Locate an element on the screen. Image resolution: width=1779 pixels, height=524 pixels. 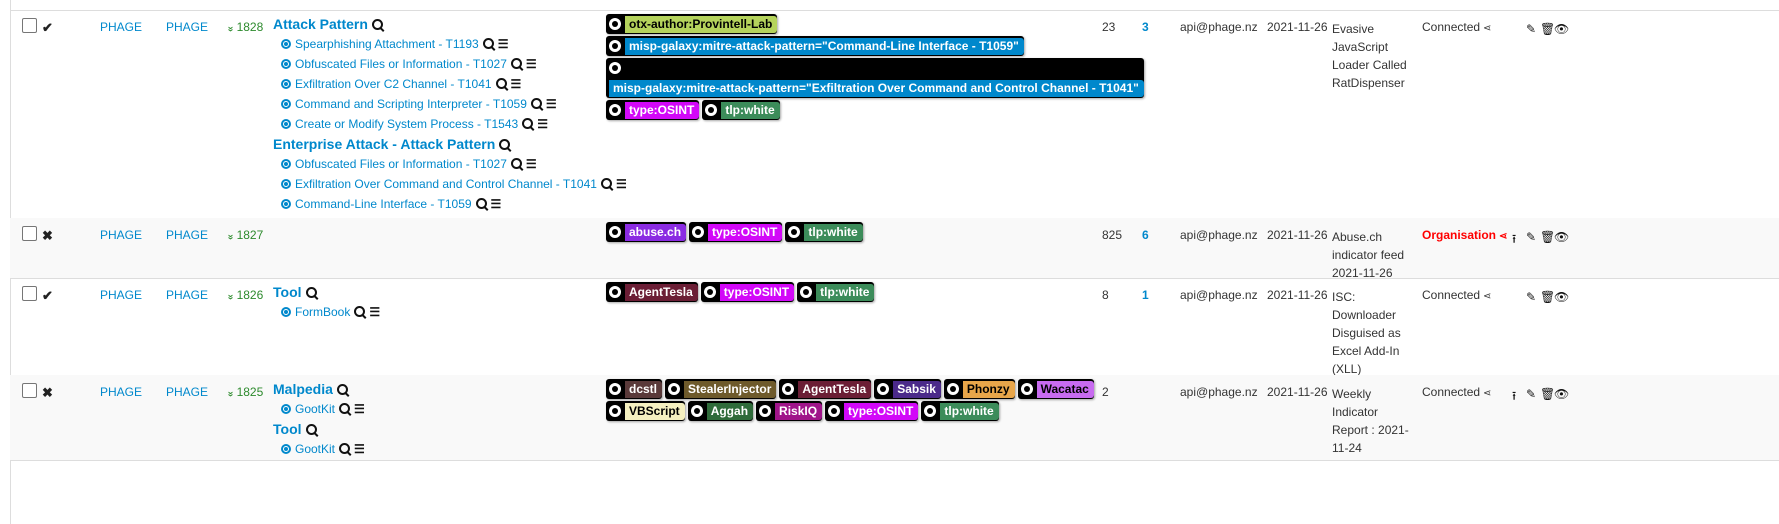
distribution-label: Organisation is located at coordinates (1459, 235).